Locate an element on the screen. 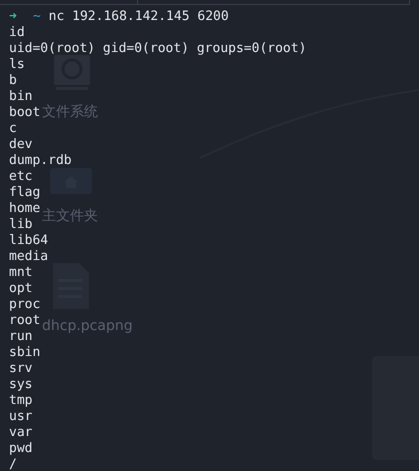 This screenshot has width=419, height=471. terminal-output-line: c is located at coordinates (13, 129).